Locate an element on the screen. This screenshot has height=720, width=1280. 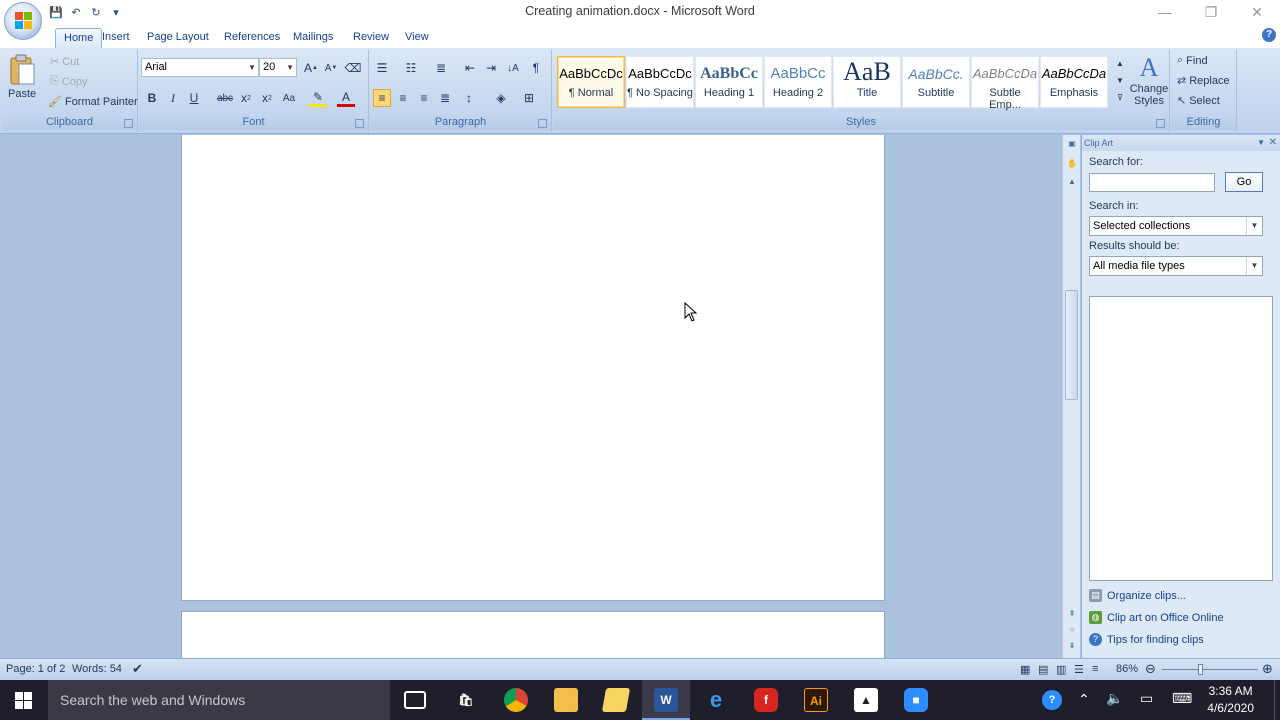
web-layout-icon: ▥ is located at coordinates (1061, 669).